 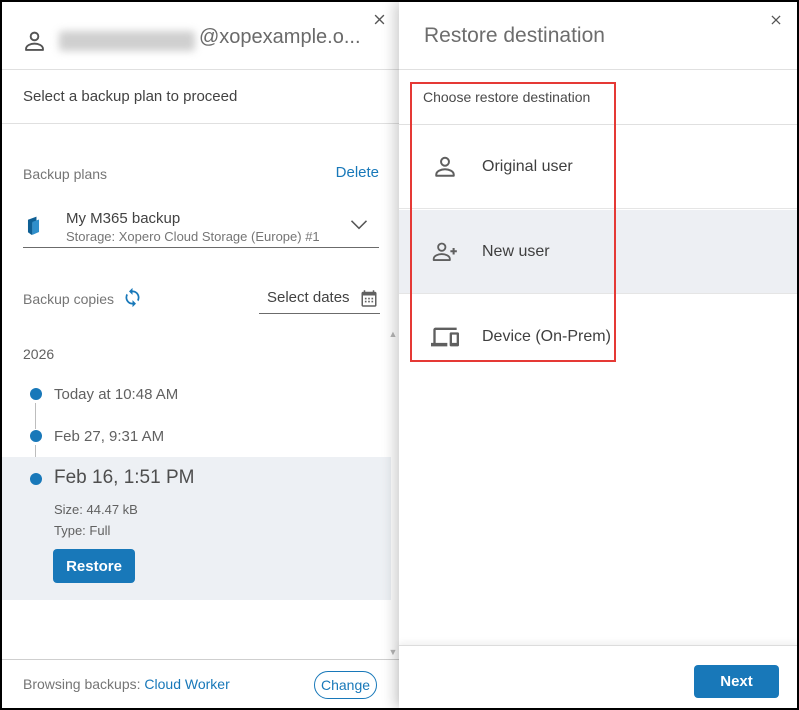 What do you see at coordinates (393, 652) in the screenshot?
I see `scrollbar-down-icon: ▼` at bounding box center [393, 652].